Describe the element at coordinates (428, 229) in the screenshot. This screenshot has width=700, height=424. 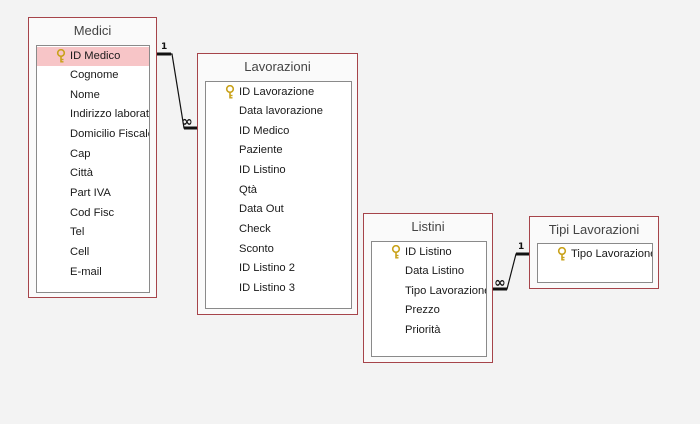
I see `table-title: Listini` at that location.